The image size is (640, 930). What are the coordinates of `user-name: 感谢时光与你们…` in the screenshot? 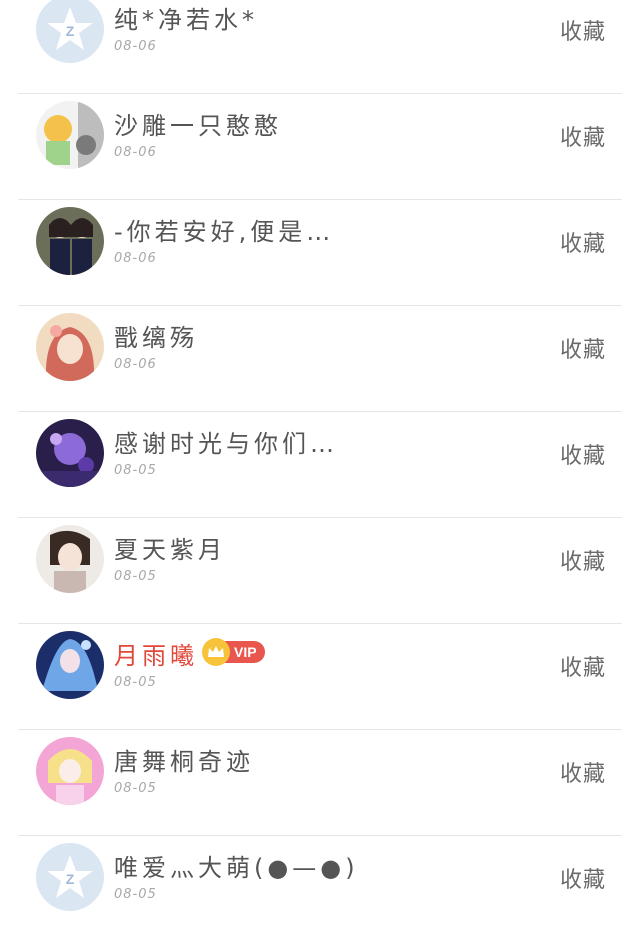 It's located at (226, 444).